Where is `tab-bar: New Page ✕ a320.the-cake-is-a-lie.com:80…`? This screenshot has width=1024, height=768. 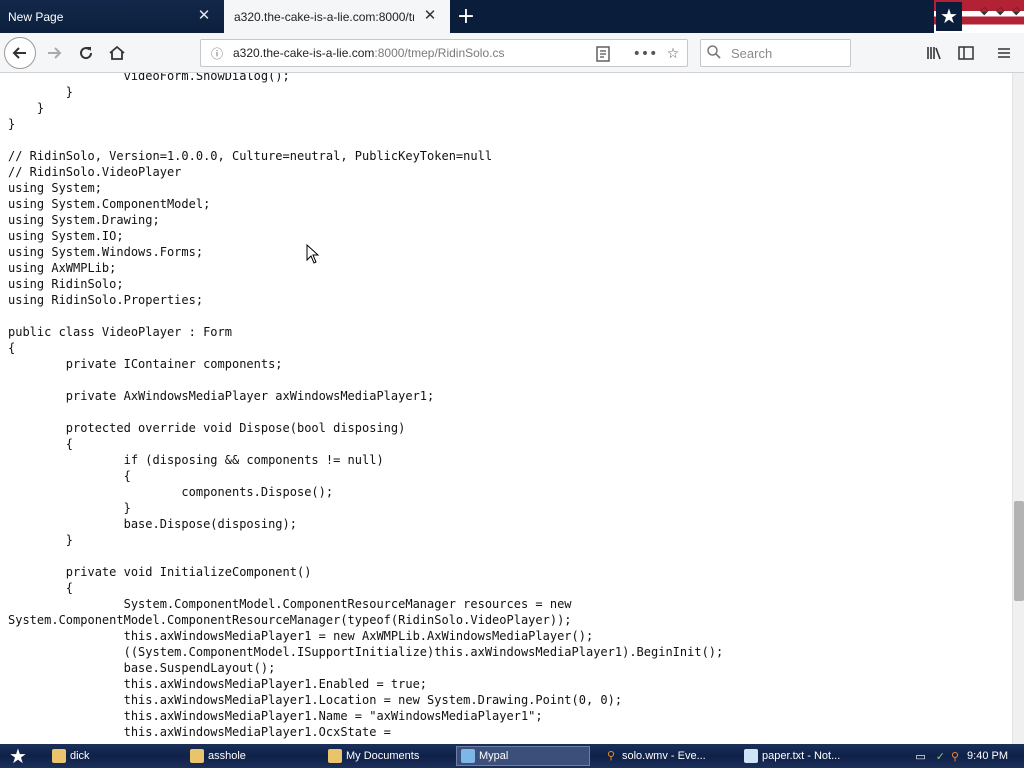 tab-bar: New Page ✕ a320.the-cake-is-a-lie.com:80… is located at coordinates (512, 16).